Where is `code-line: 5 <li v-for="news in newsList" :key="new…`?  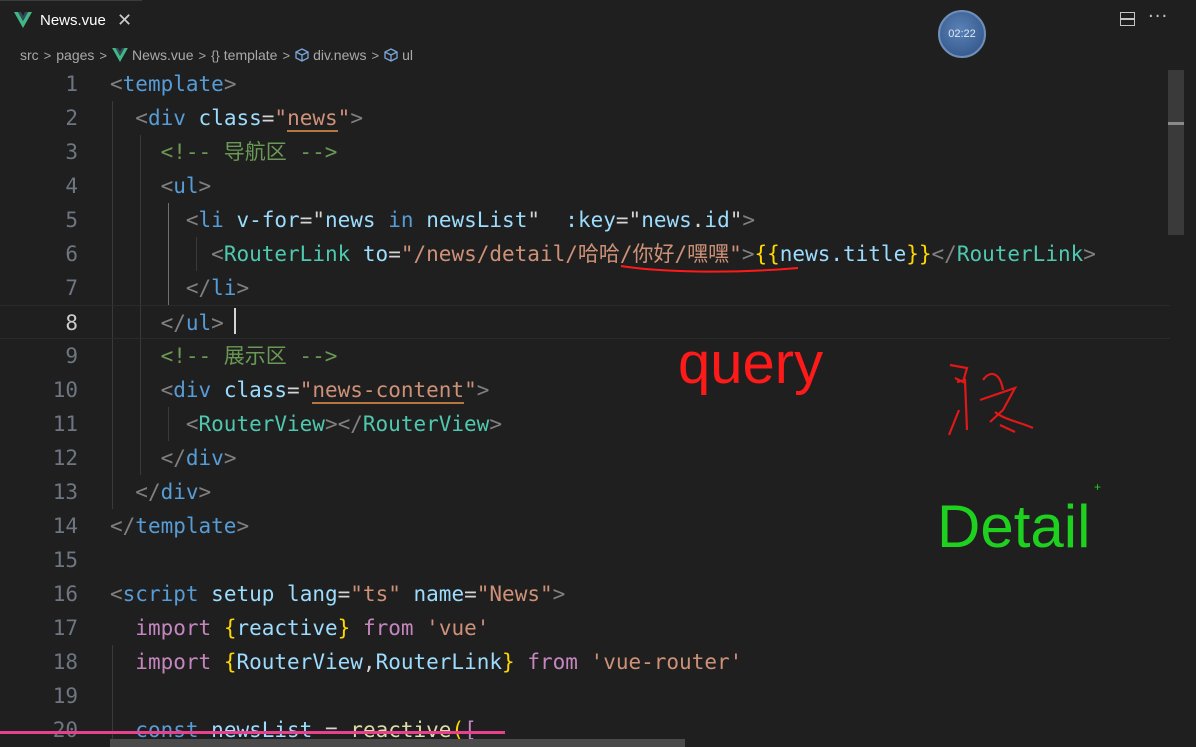 code-line: 5 <li v-for="news in newsList" :key="new… is located at coordinates (585, 220).